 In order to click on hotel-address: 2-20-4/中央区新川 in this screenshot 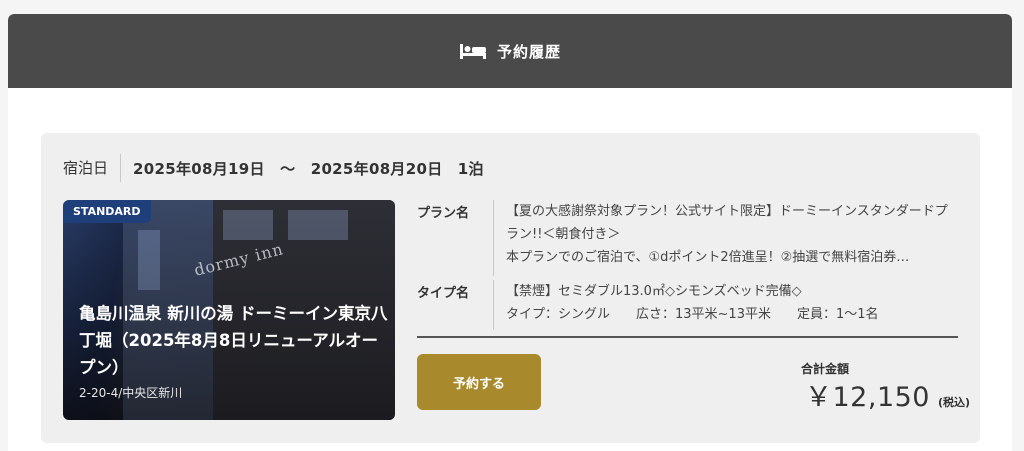, I will do `click(131, 393)`.